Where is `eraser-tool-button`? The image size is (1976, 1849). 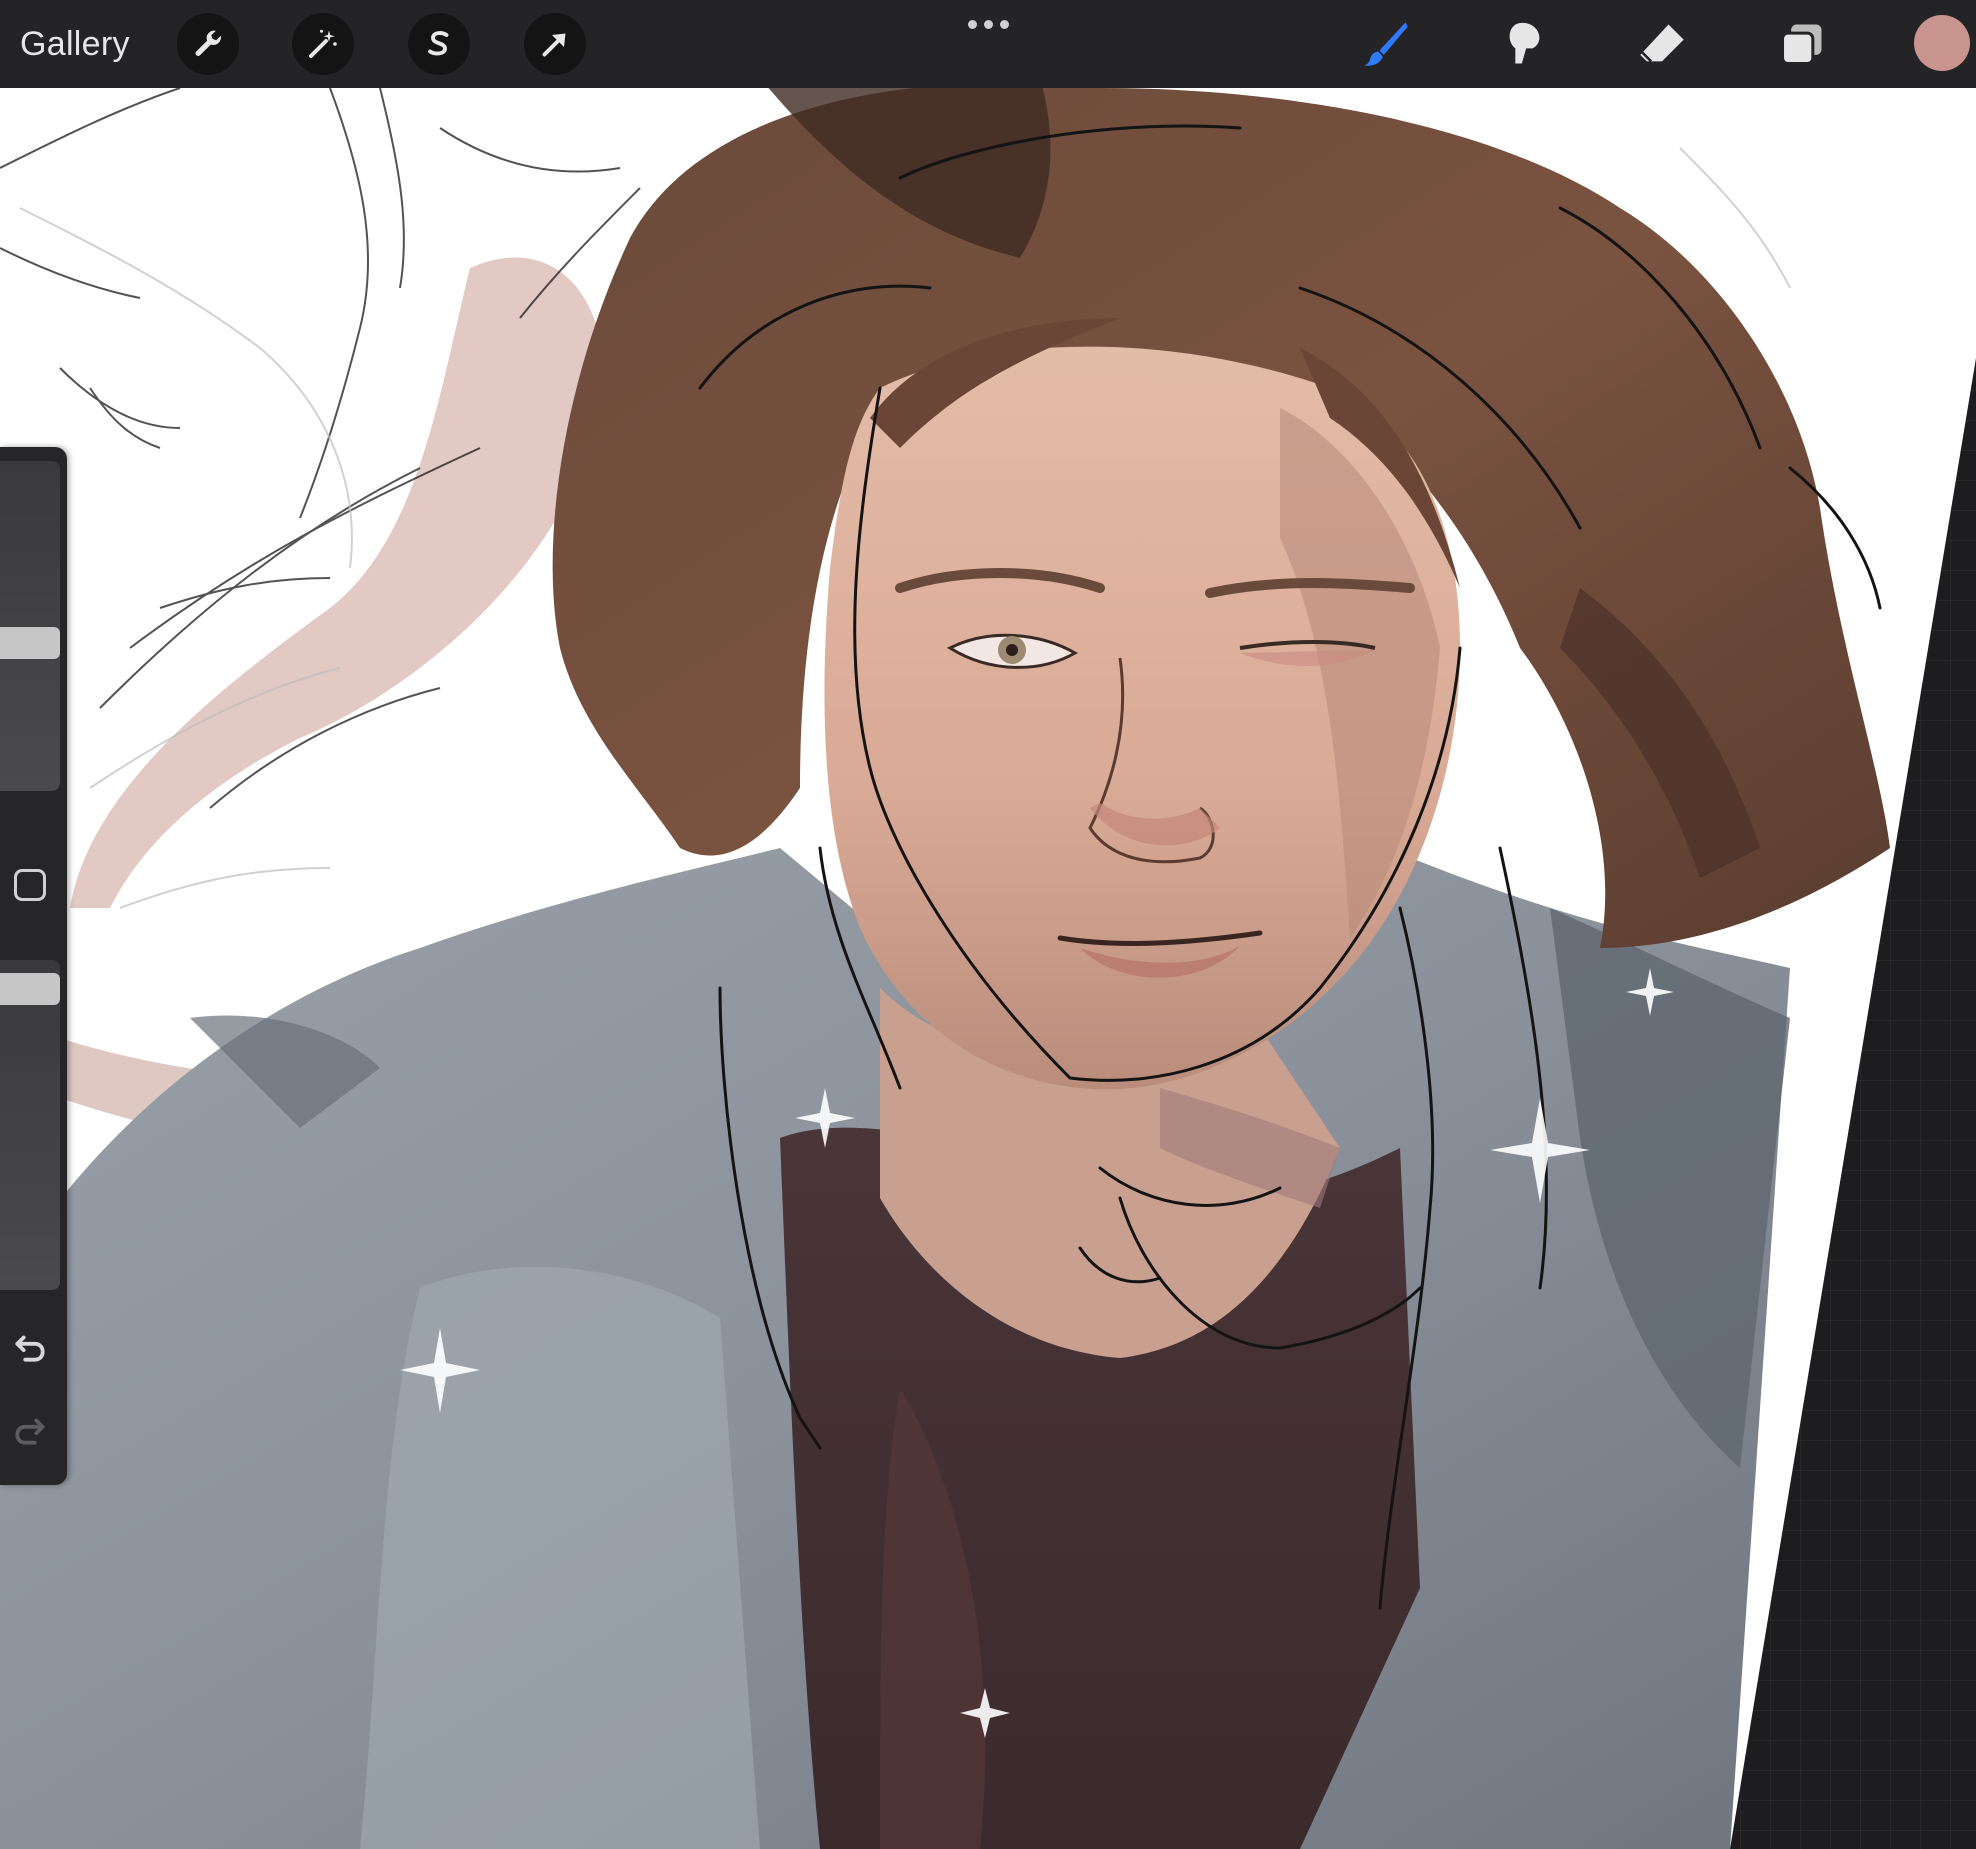 eraser-tool-button is located at coordinates (1662, 44).